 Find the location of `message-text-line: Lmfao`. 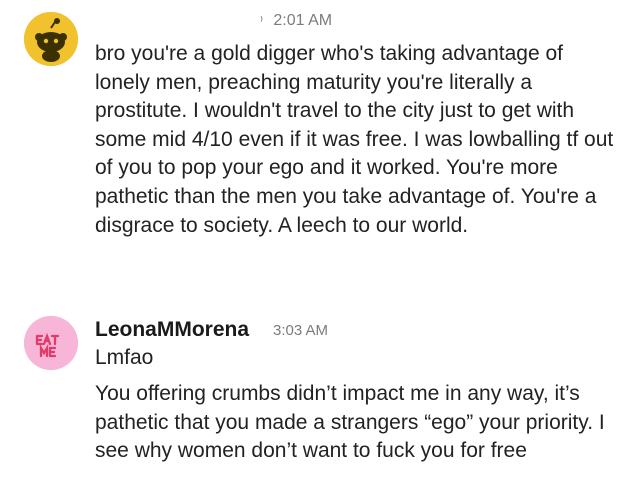

message-text-line: Lmfao is located at coordinates (124, 357).